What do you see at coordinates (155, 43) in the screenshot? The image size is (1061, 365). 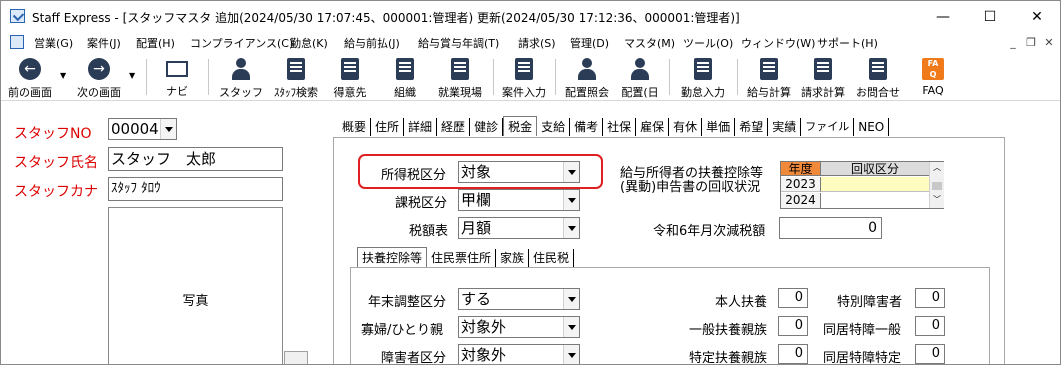 I see `menu-placement: 配置(H)` at bounding box center [155, 43].